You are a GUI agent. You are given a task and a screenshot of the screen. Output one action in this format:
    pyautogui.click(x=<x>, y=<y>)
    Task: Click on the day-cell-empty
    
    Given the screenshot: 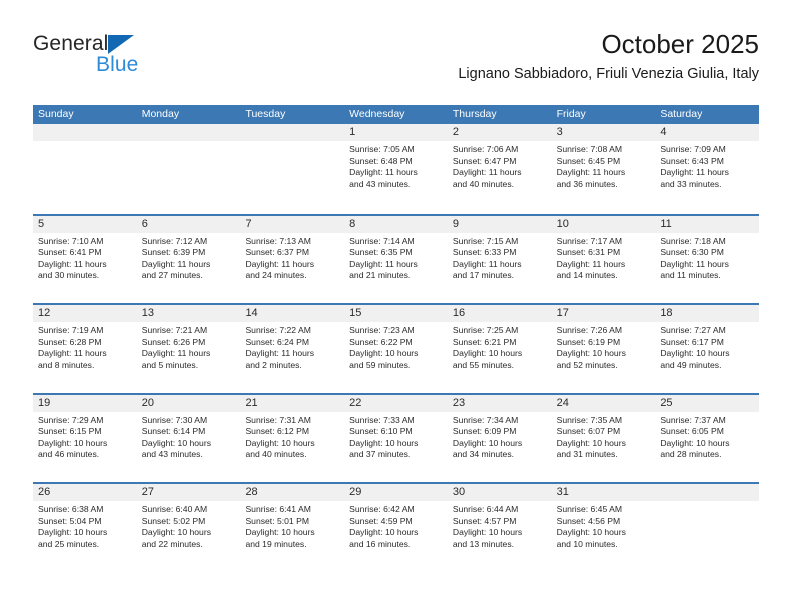 What is the action you would take?
    pyautogui.click(x=85, y=169)
    